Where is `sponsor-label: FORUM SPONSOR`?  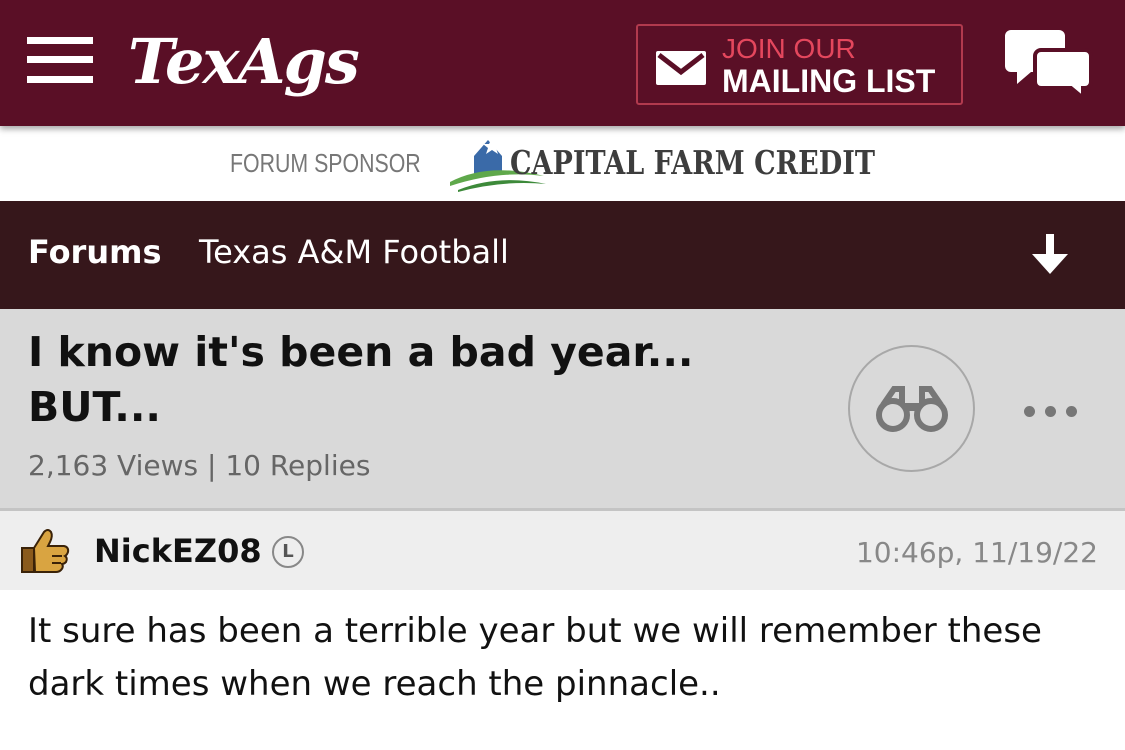 sponsor-label: FORUM SPONSOR is located at coordinates (325, 163).